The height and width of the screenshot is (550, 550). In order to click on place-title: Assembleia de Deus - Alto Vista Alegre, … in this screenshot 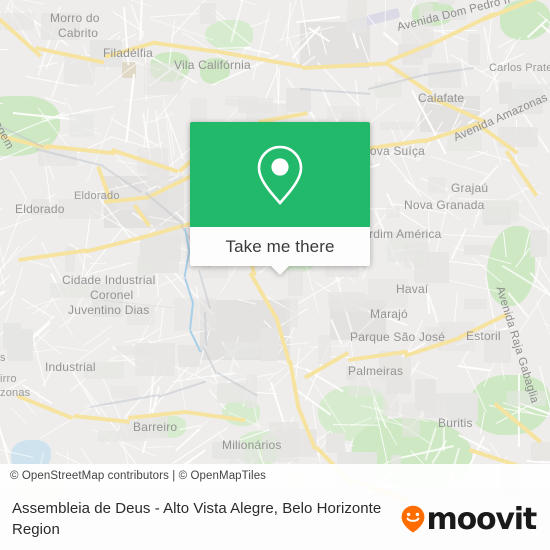, I will do `click(197, 519)`.